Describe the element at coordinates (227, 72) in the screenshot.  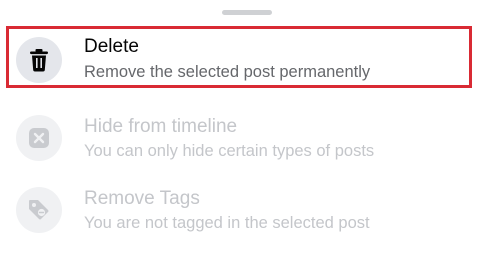
I see `delete-subtitle: Remove the selected post permanently` at that location.